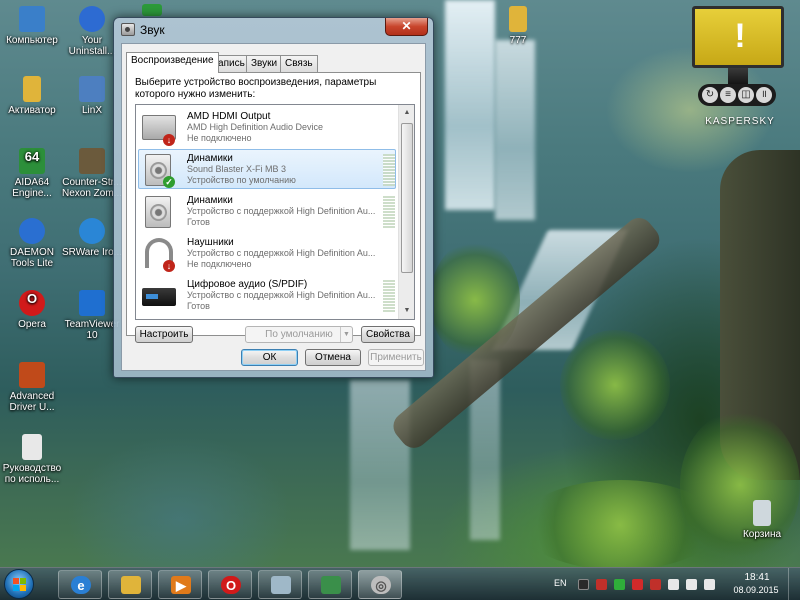  I want to click on taskbar-window-button, so click(280, 584).